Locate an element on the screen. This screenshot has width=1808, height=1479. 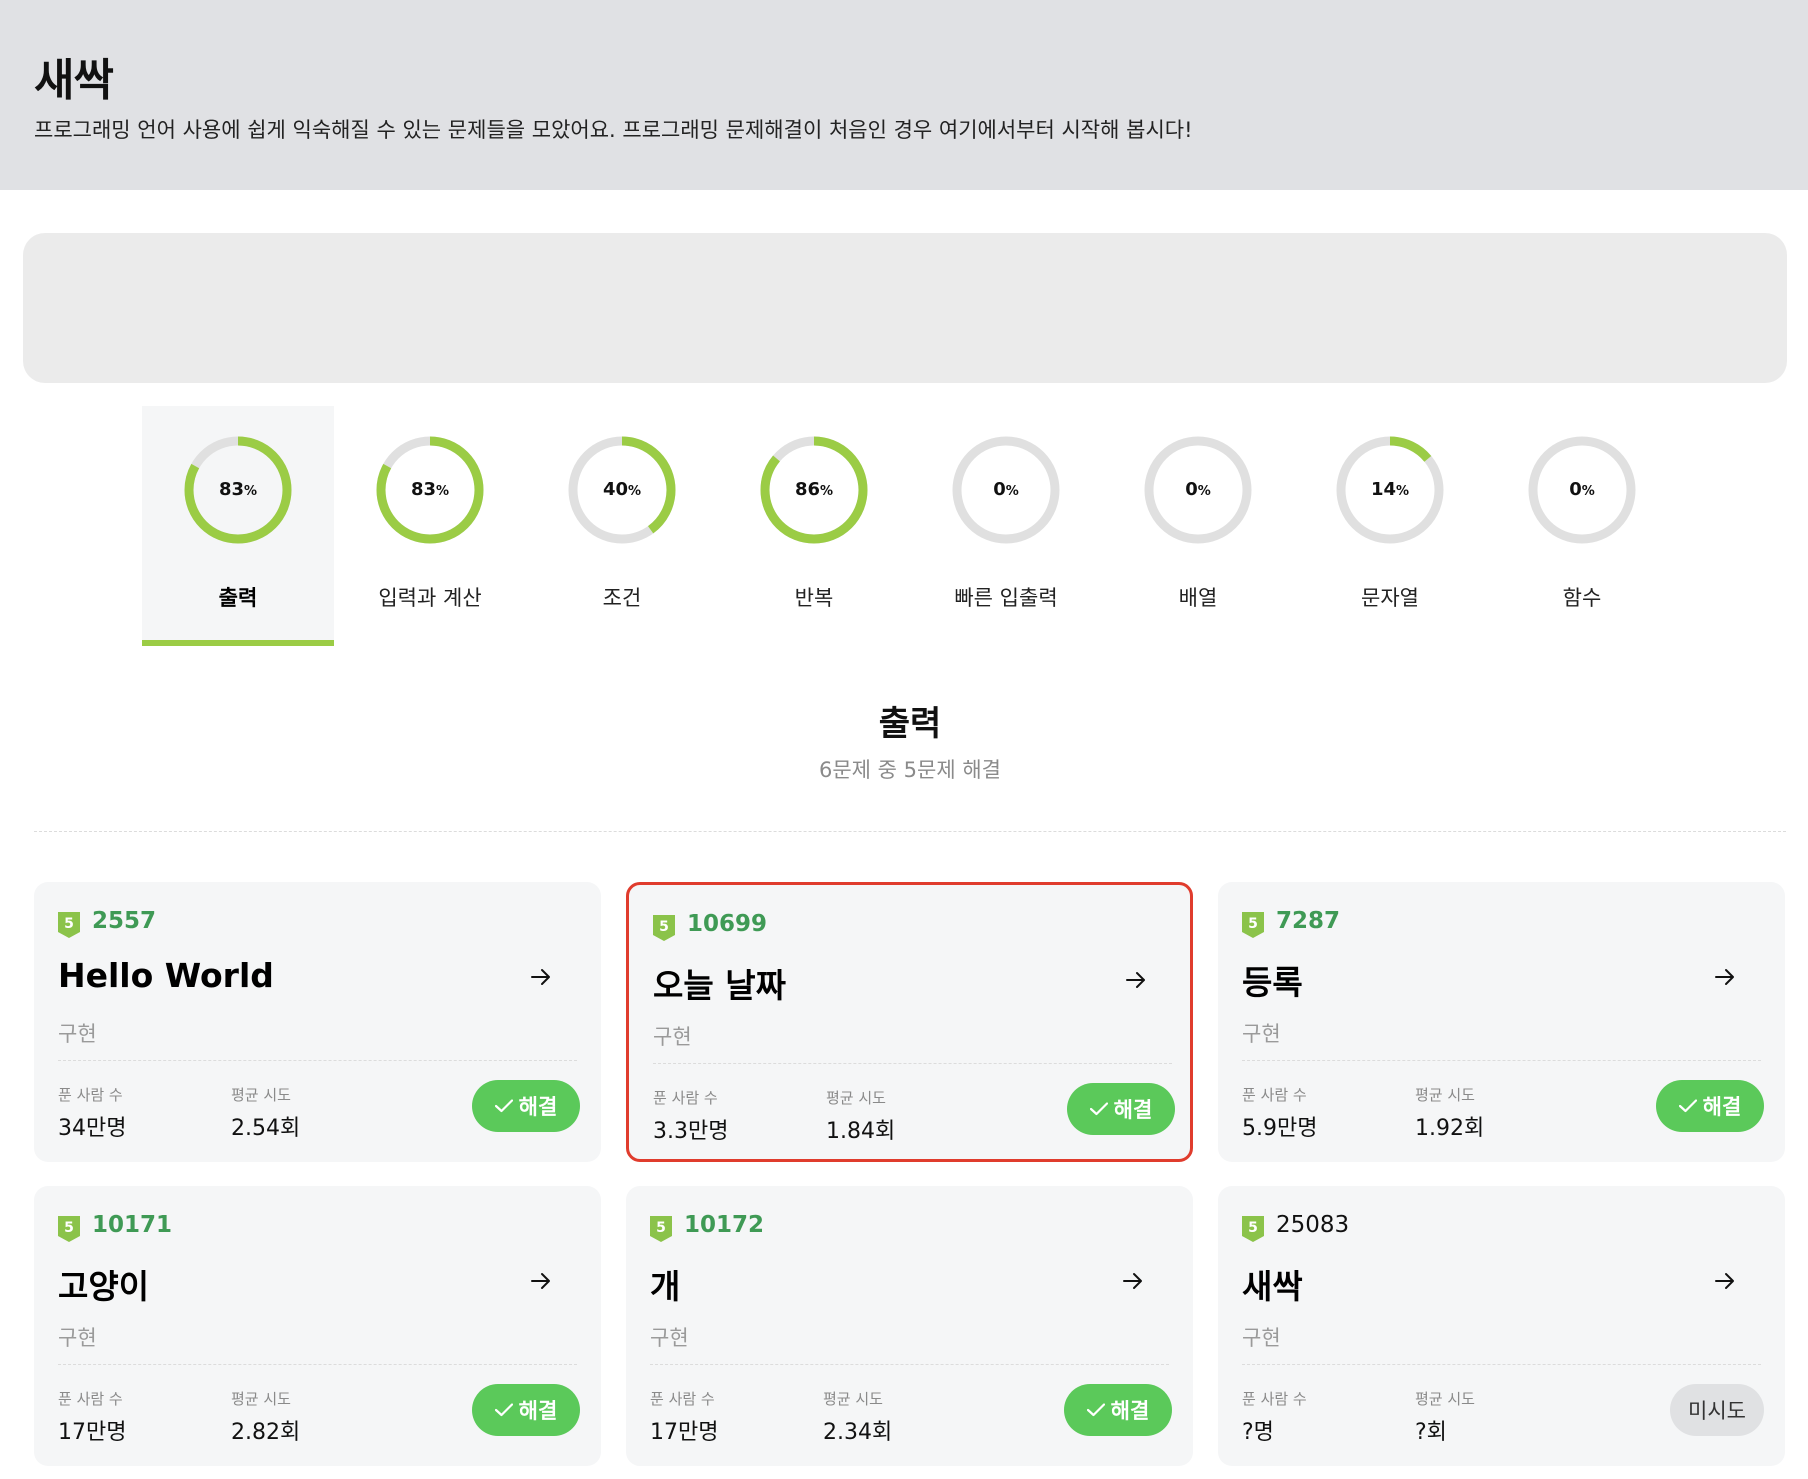
solvers-value: ?명 is located at coordinates (1258, 1432).